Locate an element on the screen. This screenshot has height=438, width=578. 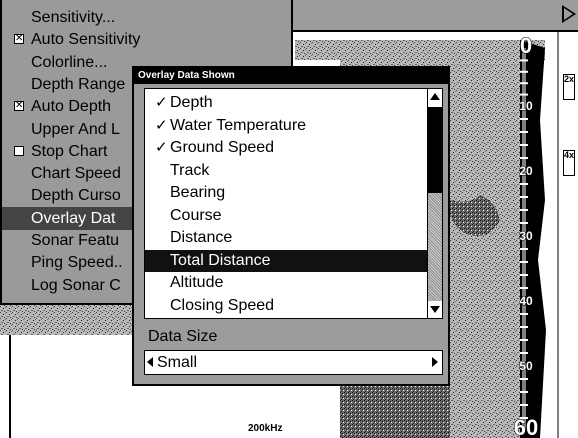
scroll-up-button is located at coordinates (435, 97).